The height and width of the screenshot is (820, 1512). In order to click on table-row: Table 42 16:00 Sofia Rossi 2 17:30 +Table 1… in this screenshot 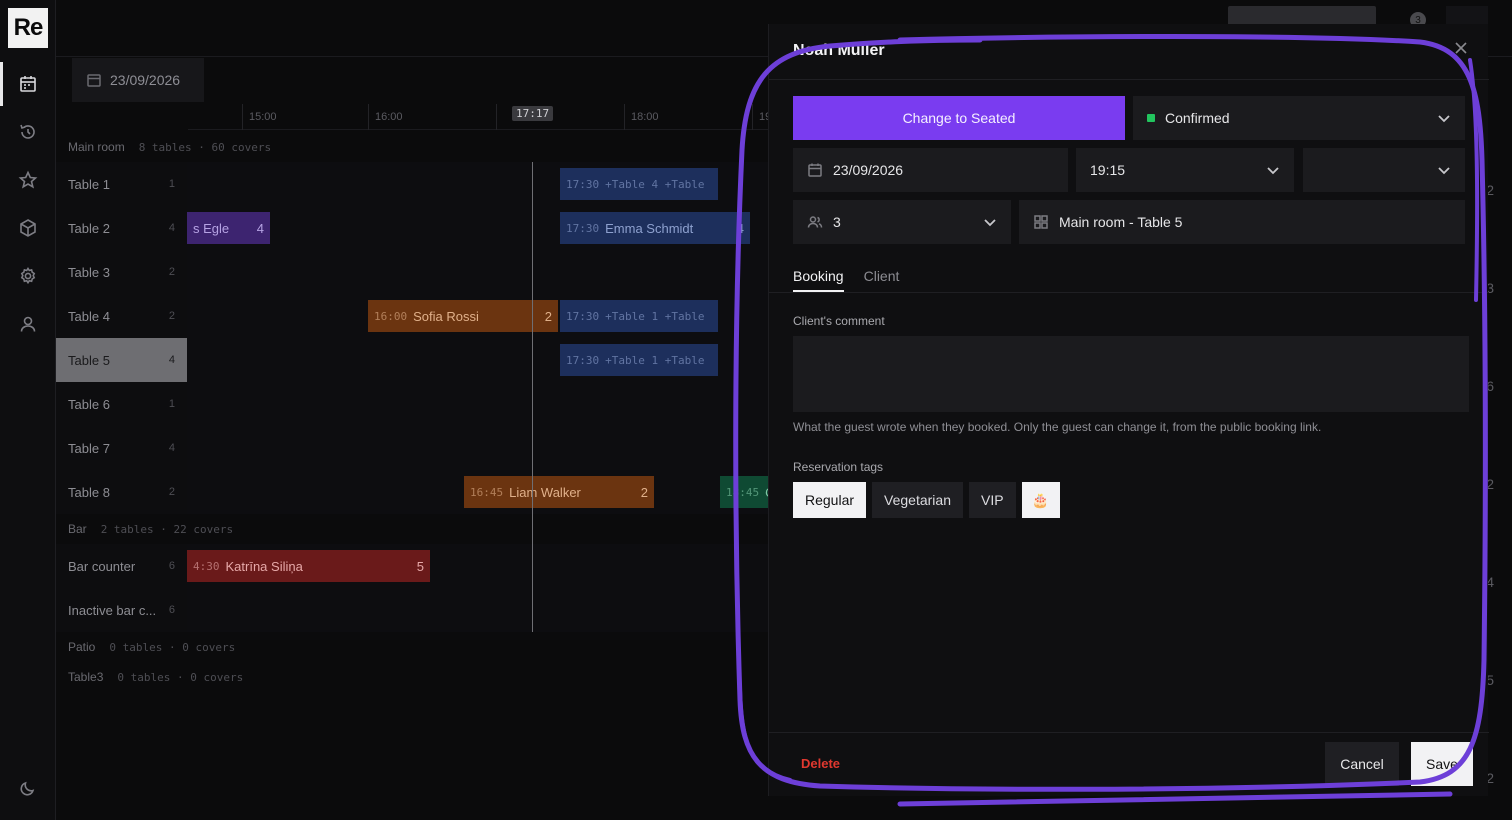, I will do `click(421, 316)`.